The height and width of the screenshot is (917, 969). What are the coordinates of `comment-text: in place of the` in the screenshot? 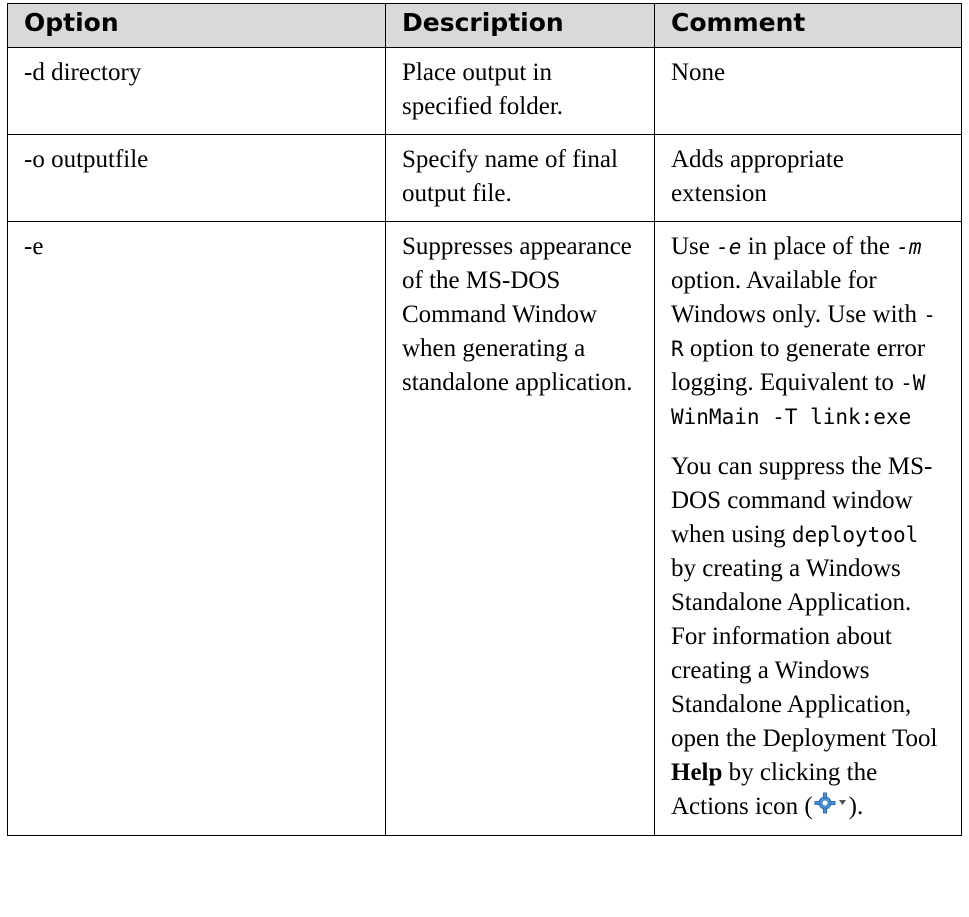 It's located at (819, 246).